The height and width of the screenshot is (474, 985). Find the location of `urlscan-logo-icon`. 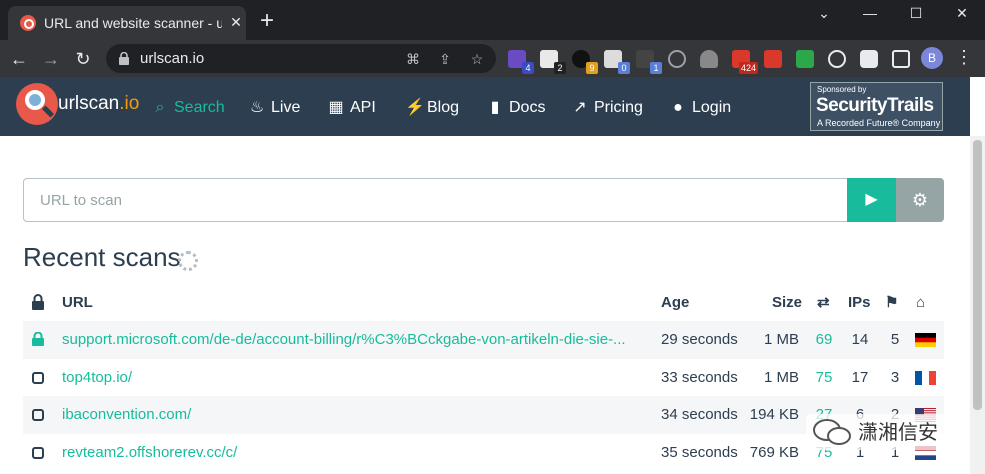

urlscan-logo-icon is located at coordinates (37, 104).